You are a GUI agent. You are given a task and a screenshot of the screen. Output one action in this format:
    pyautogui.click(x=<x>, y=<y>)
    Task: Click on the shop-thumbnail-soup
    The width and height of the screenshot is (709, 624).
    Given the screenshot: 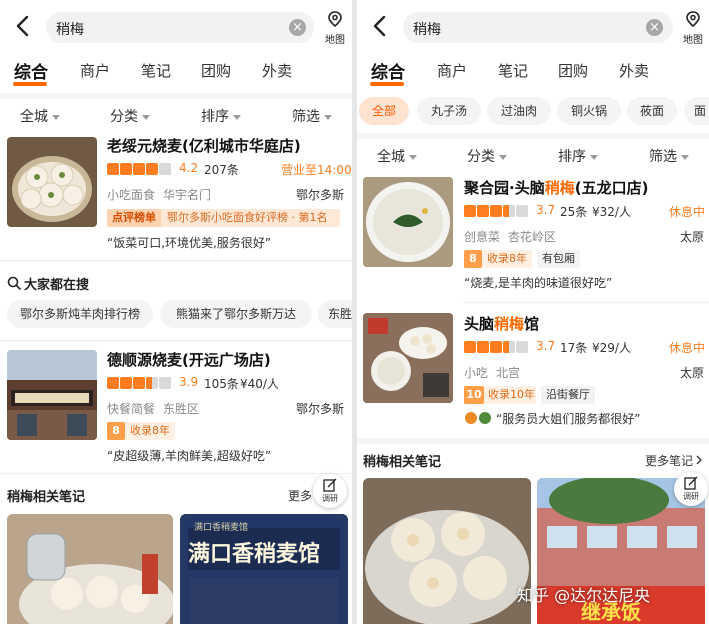 What is the action you would take?
    pyautogui.click(x=408, y=222)
    